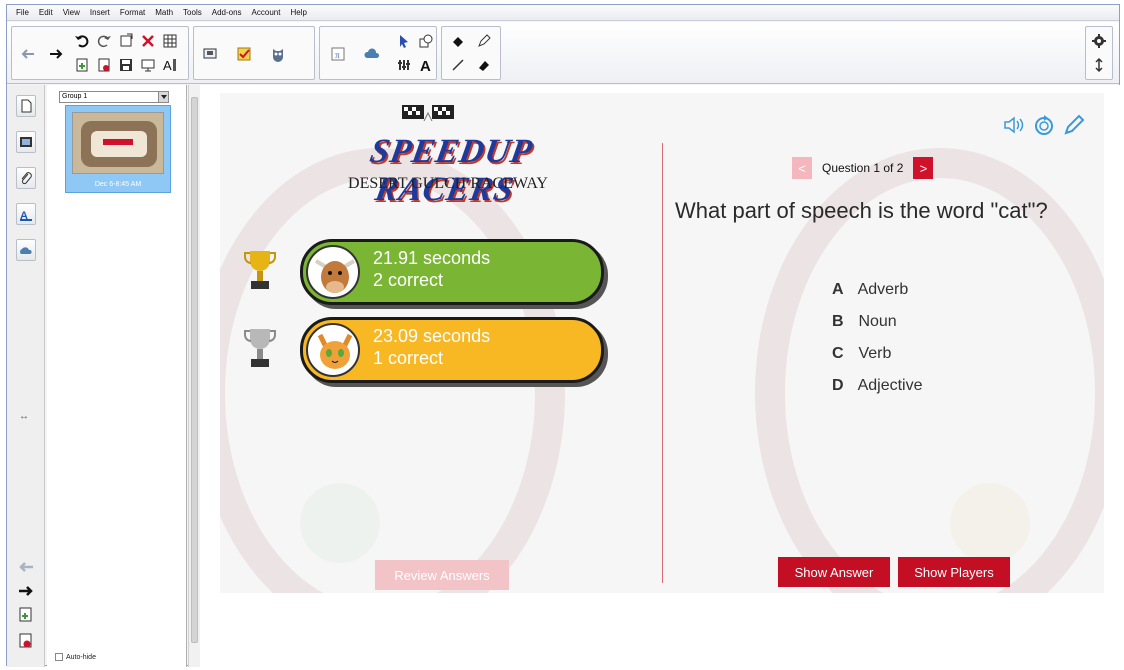  Describe the element at coordinates (132, 13) in the screenshot. I see `menu-format: Format` at that location.